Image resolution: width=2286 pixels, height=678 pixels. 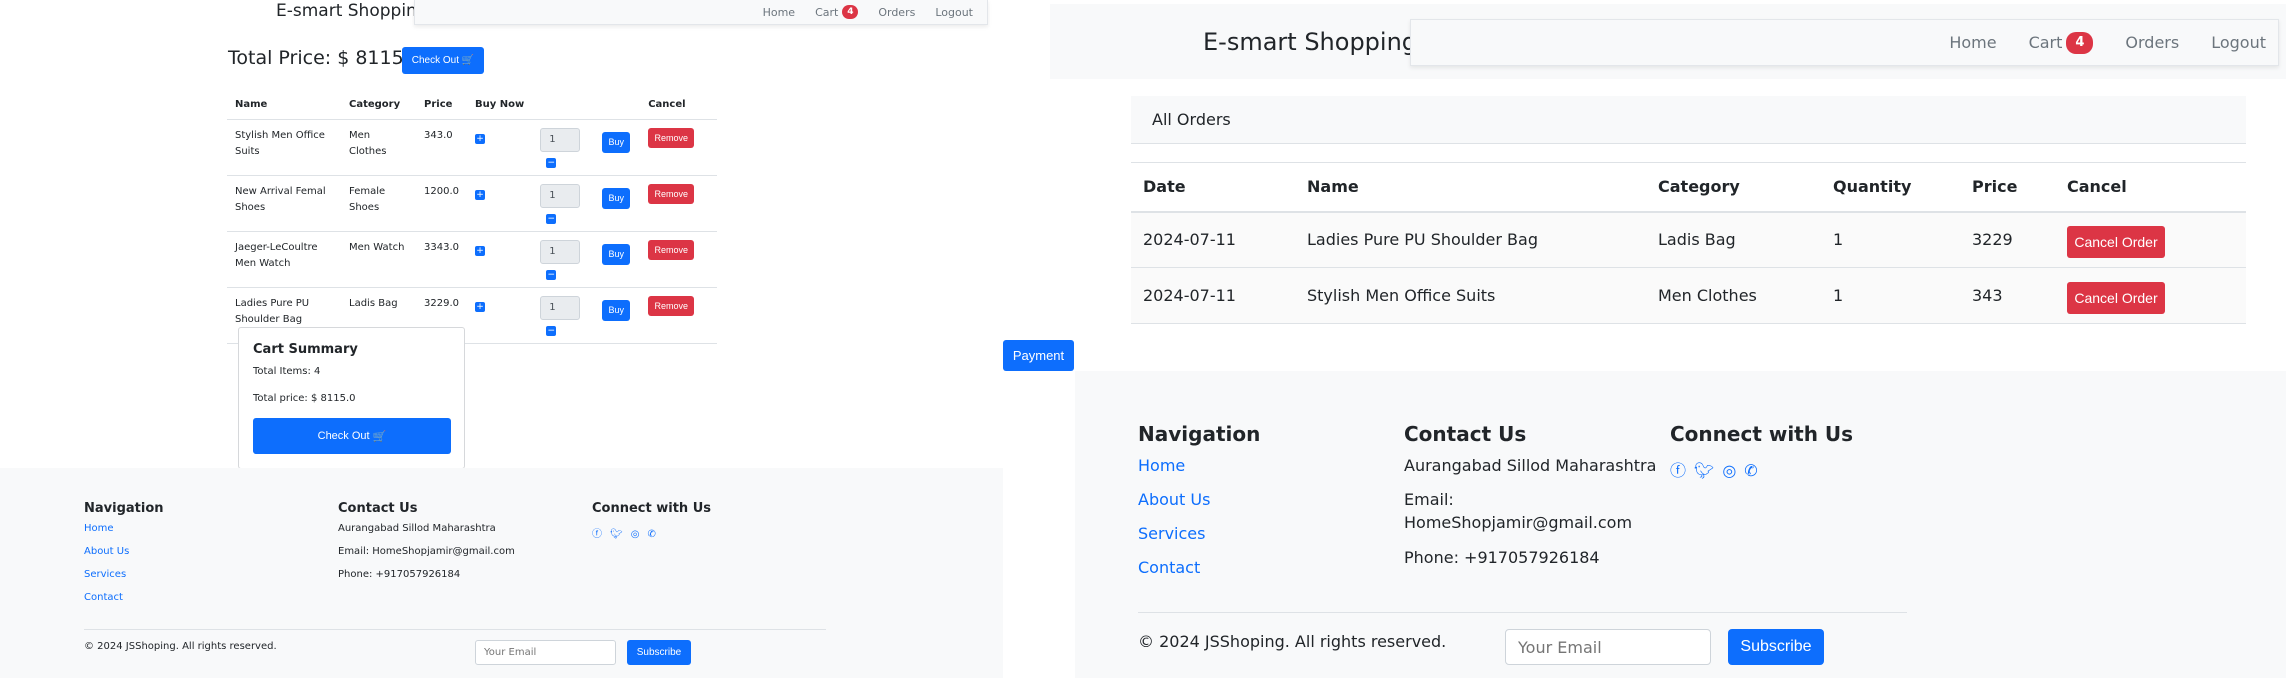 I want to click on col-category: Category, so click(x=378, y=105).